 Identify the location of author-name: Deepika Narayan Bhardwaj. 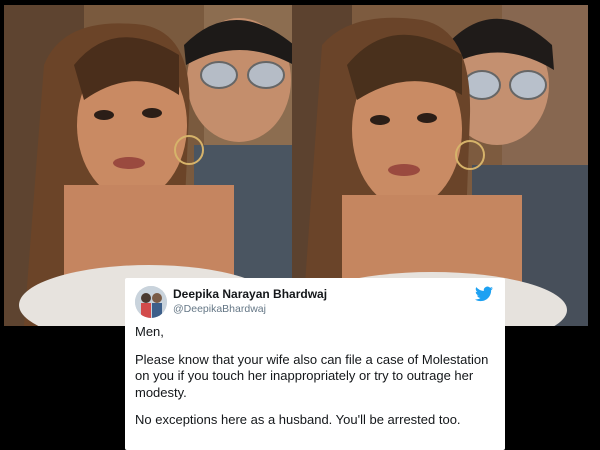
(250, 294).